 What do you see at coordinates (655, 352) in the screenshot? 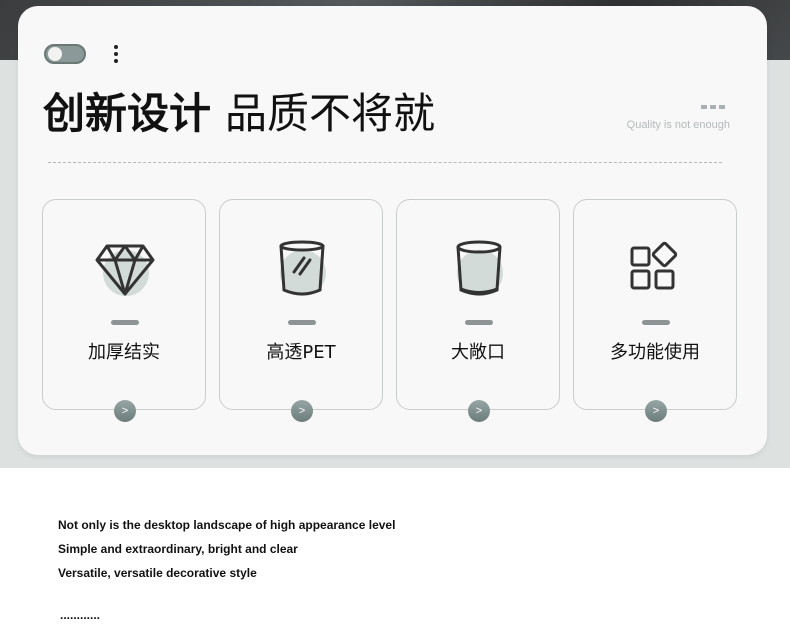
I see `feature-label: 多功能使用` at bounding box center [655, 352].